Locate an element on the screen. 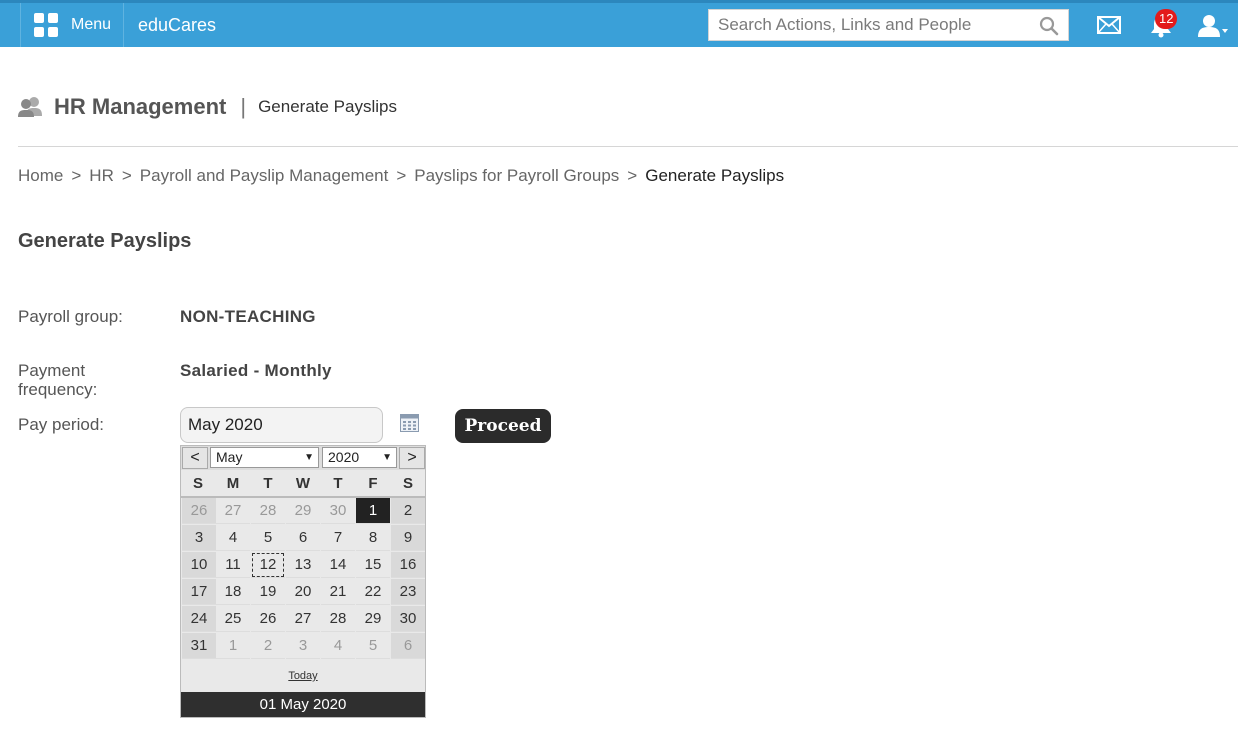  section-title: Generate Payslips is located at coordinates (105, 241).